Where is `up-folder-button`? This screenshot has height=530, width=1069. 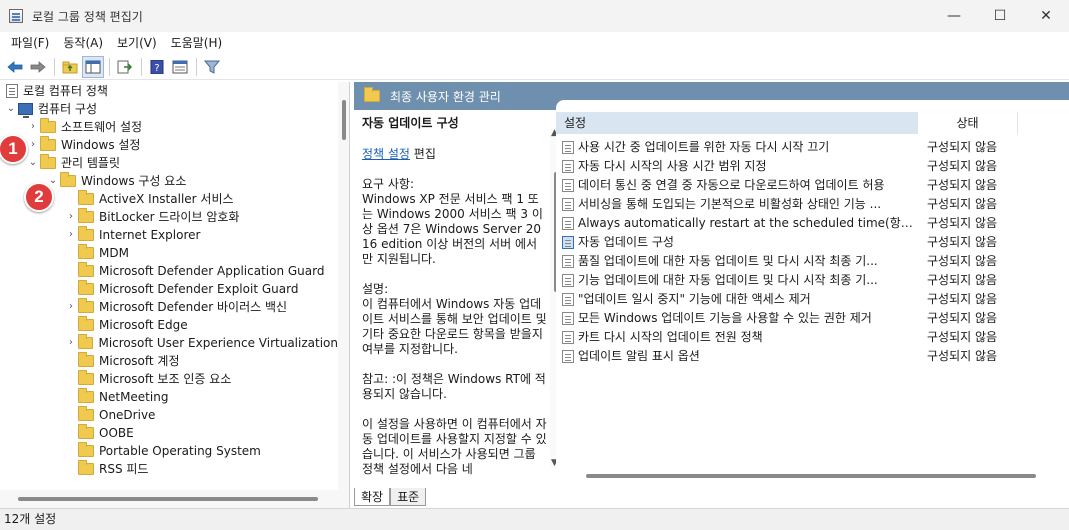
up-folder-button is located at coordinates (70, 67).